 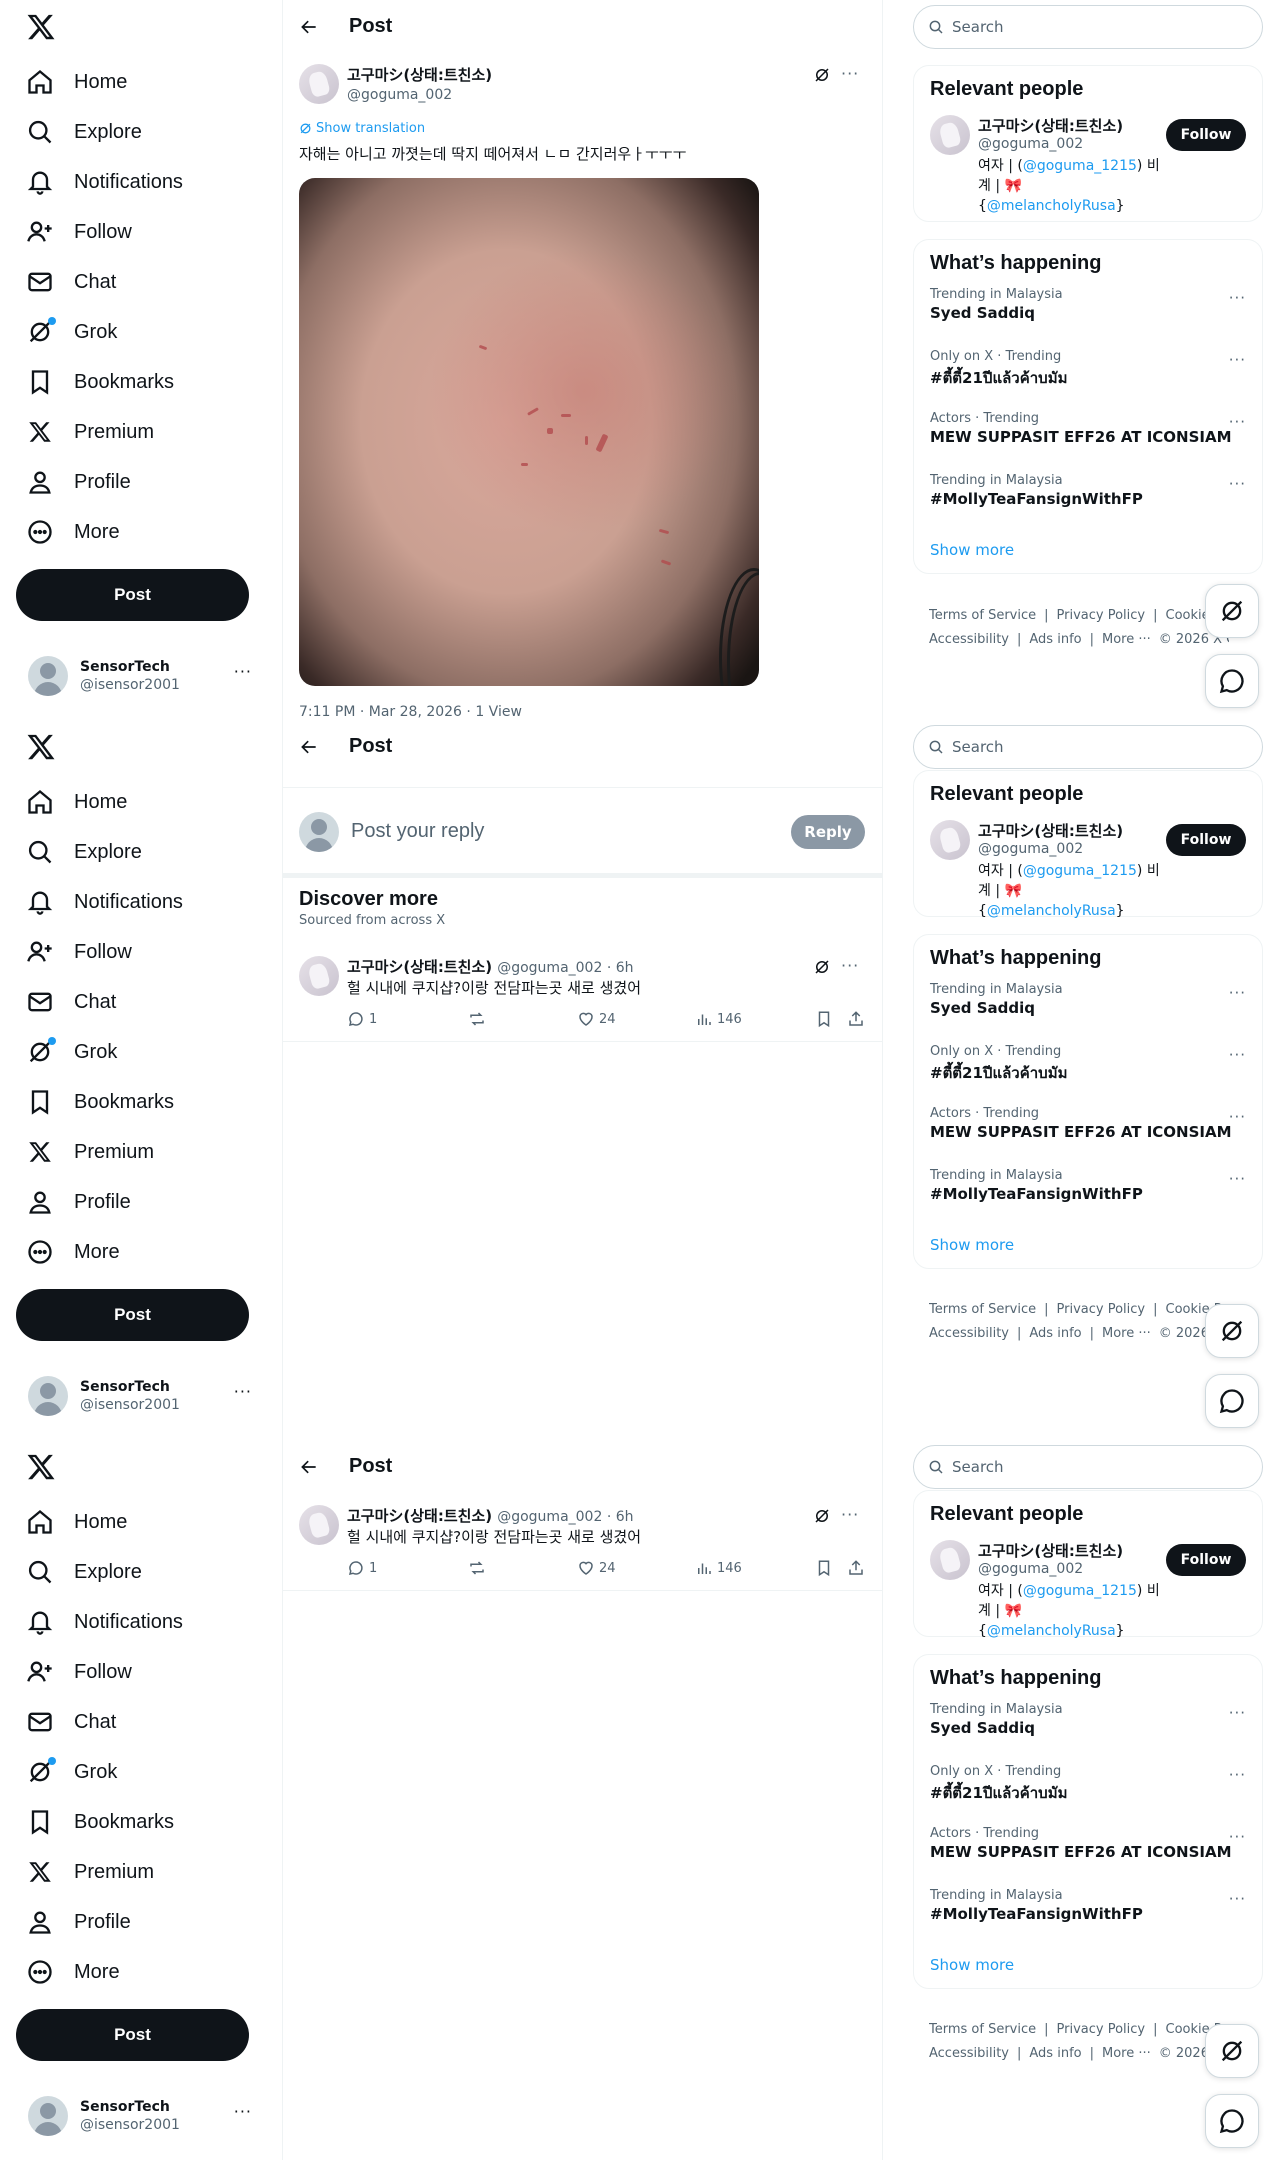 What do you see at coordinates (636, 1019) in the screenshot?
I see `like-action: 24` at bounding box center [636, 1019].